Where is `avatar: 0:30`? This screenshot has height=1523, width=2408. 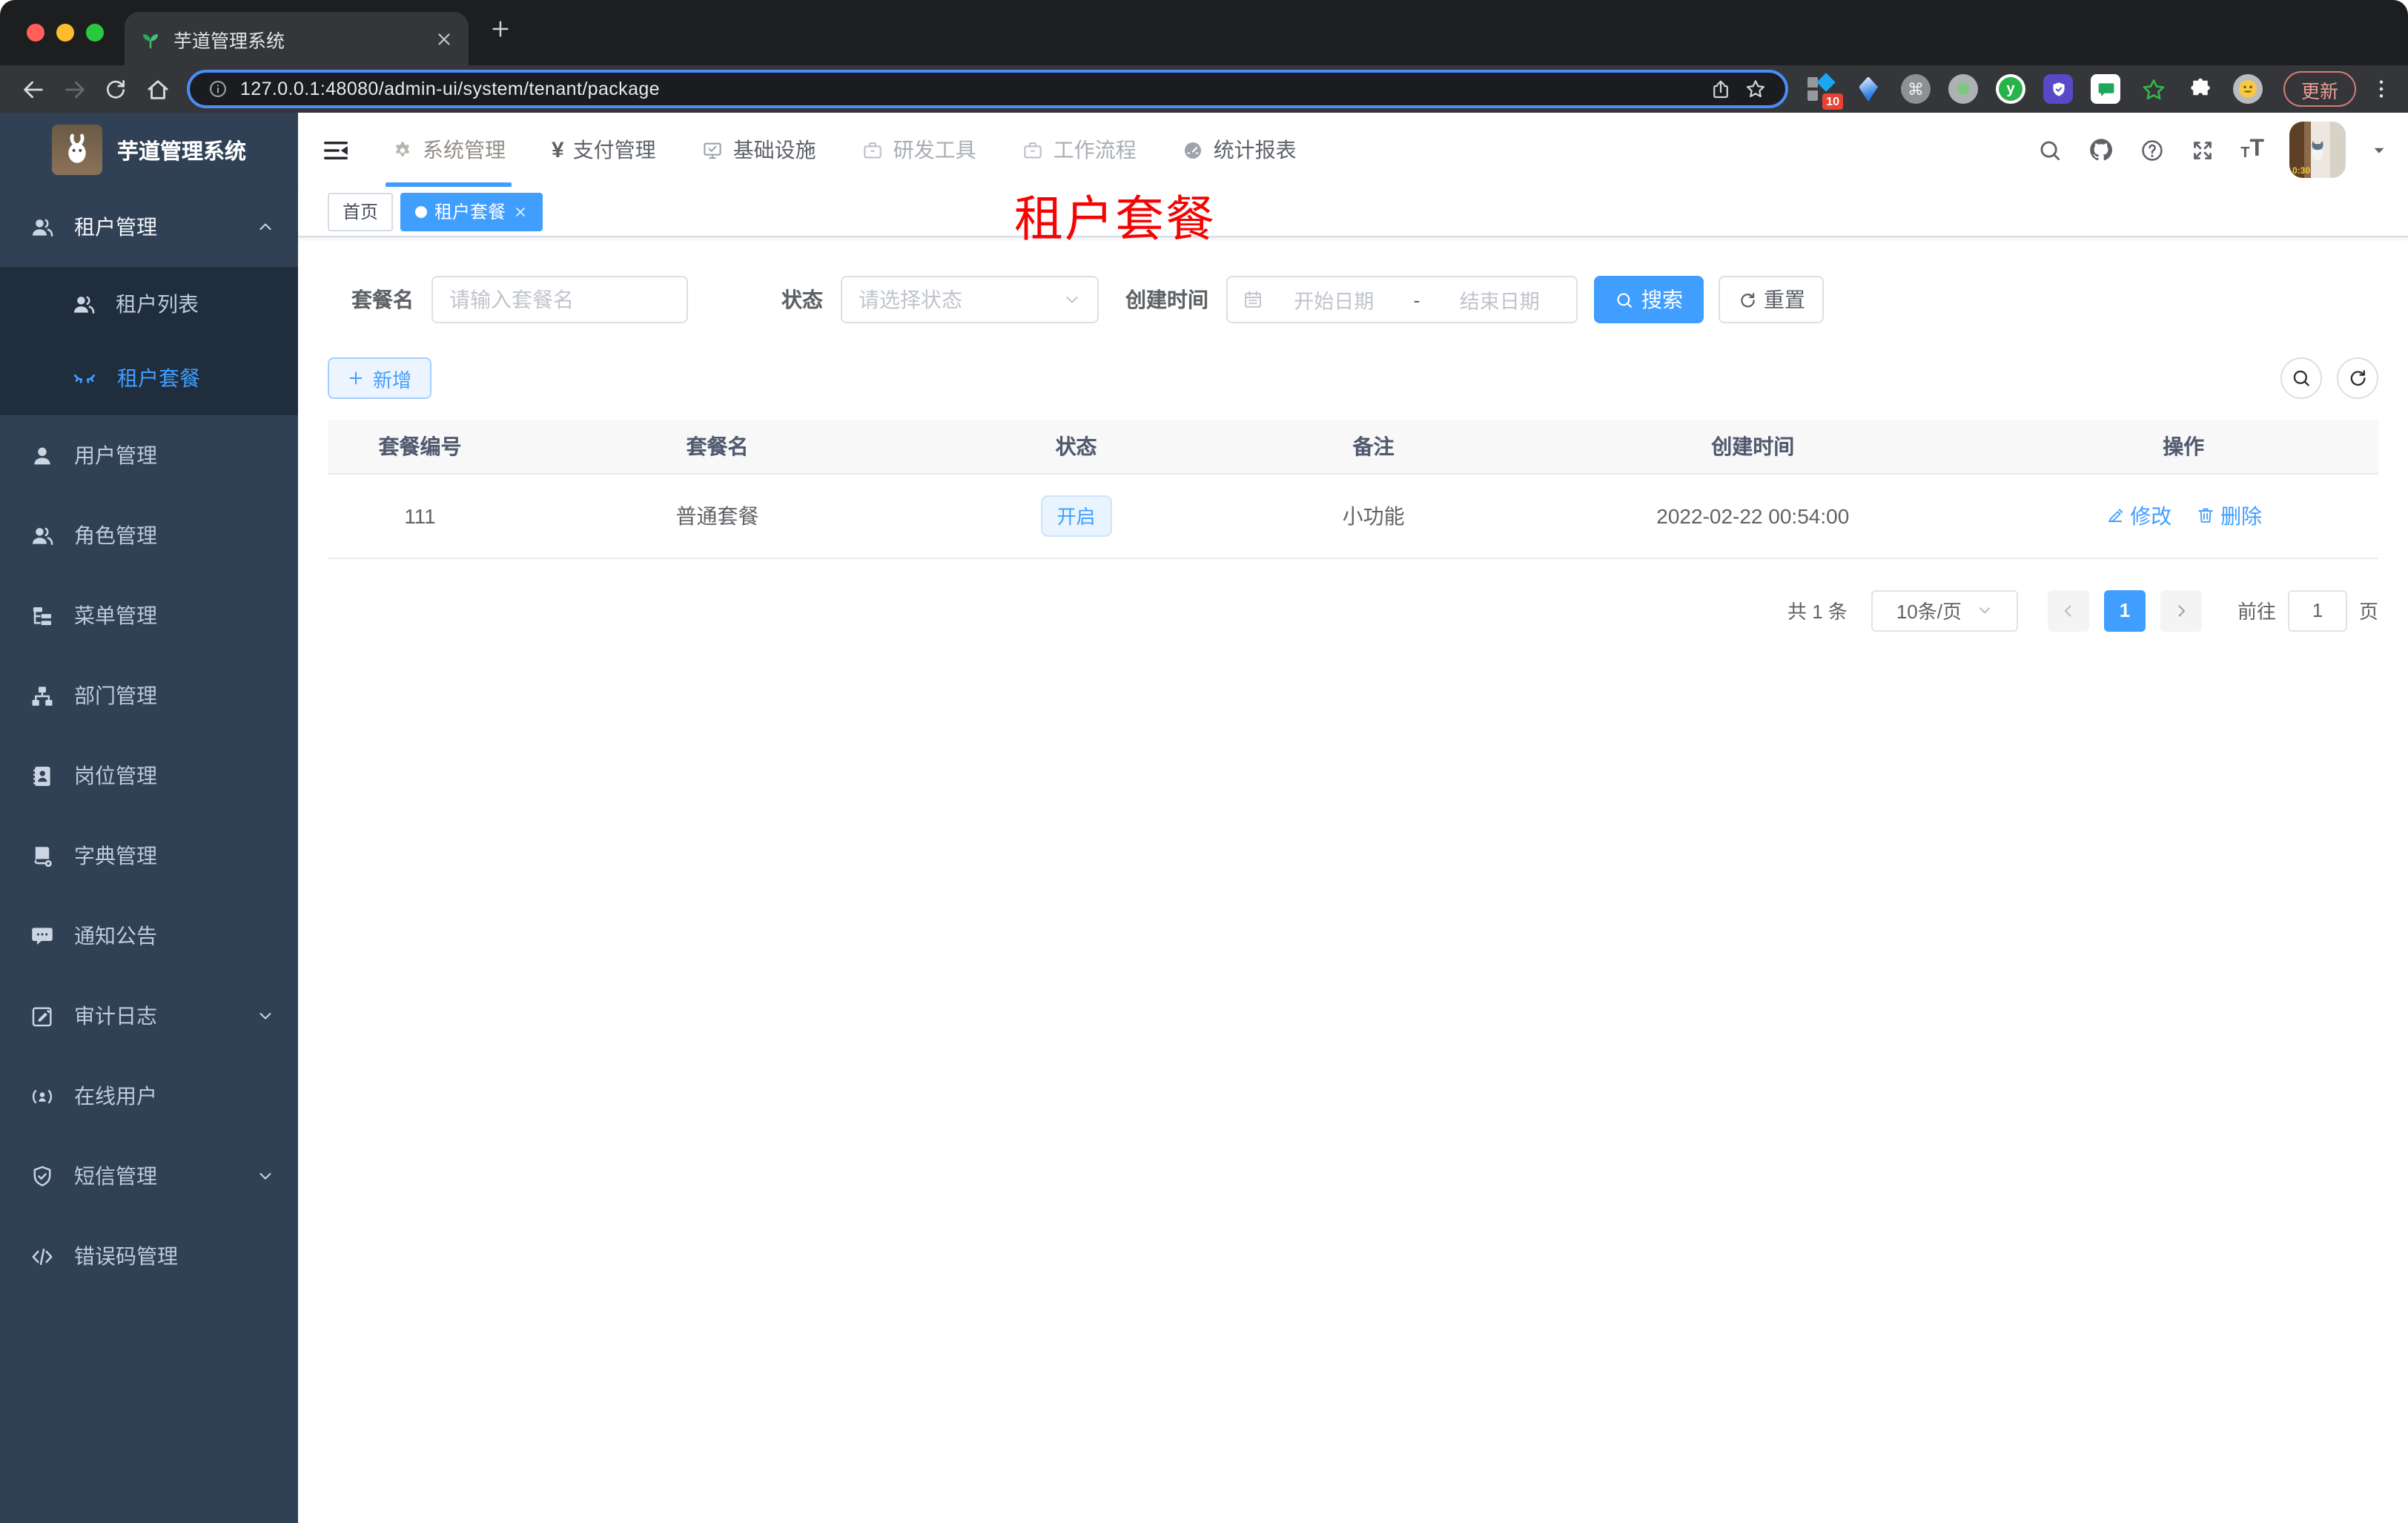 avatar: 0:30 is located at coordinates (2317, 150).